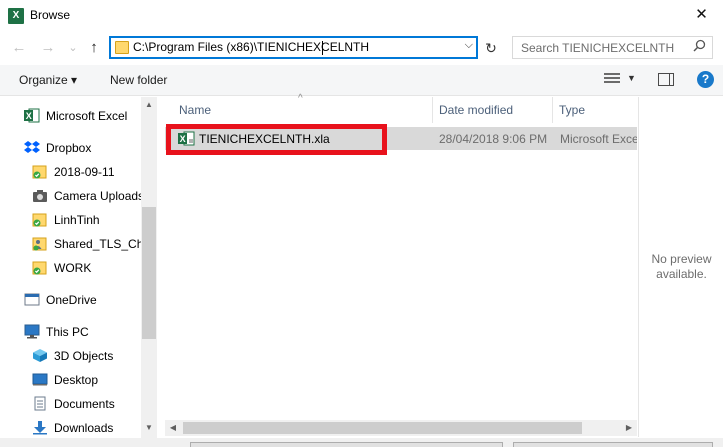  I want to click on sidebar-item-label: WORK, so click(73, 268).